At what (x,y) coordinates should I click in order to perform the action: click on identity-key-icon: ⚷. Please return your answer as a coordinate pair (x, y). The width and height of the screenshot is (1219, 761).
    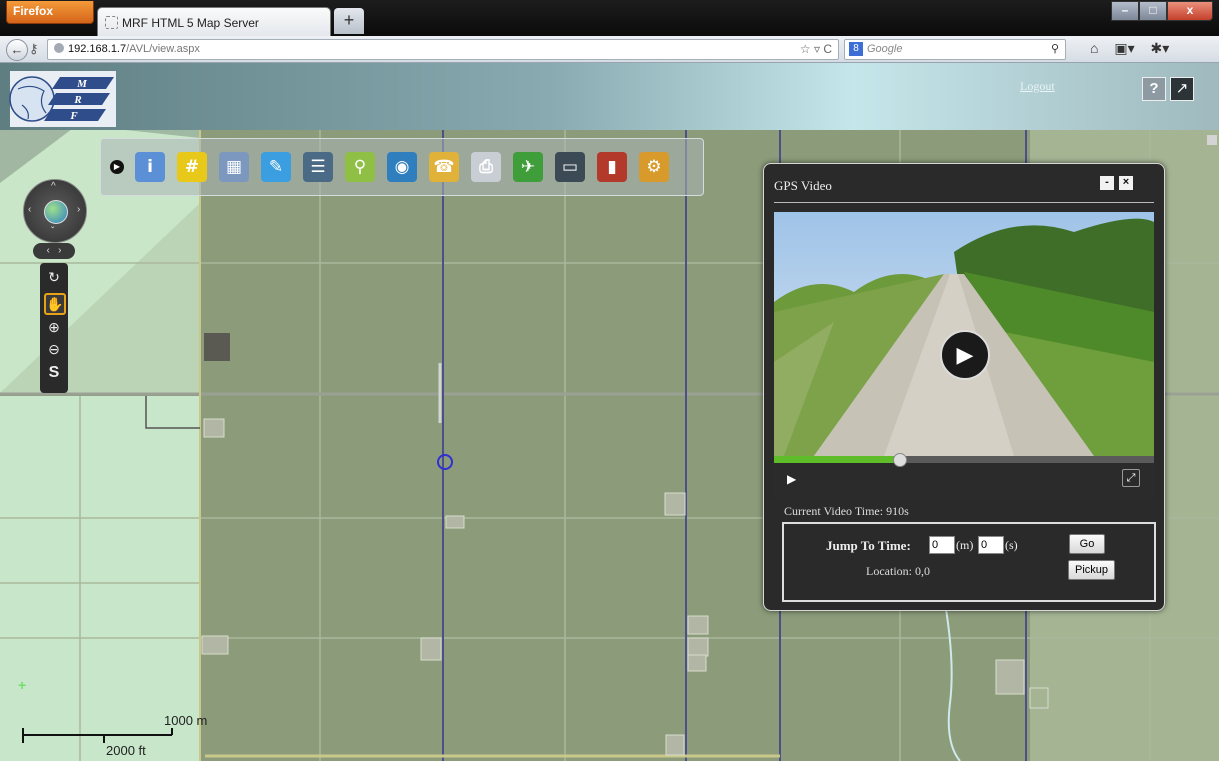
    Looking at the image, I should click on (34, 49).